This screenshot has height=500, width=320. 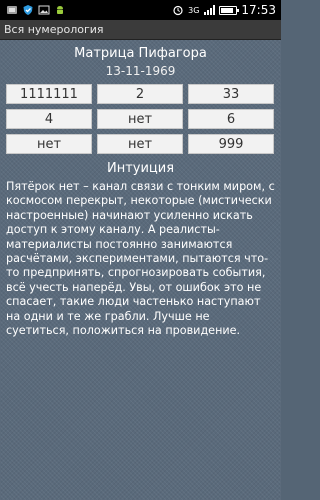 What do you see at coordinates (231, 144) in the screenshot?
I see `matrix-cell: 999` at bounding box center [231, 144].